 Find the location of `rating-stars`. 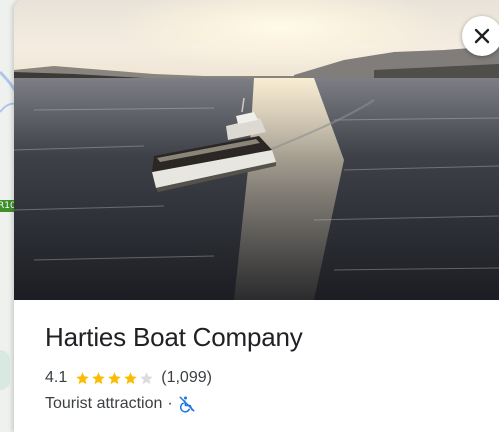

rating-stars is located at coordinates (115, 378).